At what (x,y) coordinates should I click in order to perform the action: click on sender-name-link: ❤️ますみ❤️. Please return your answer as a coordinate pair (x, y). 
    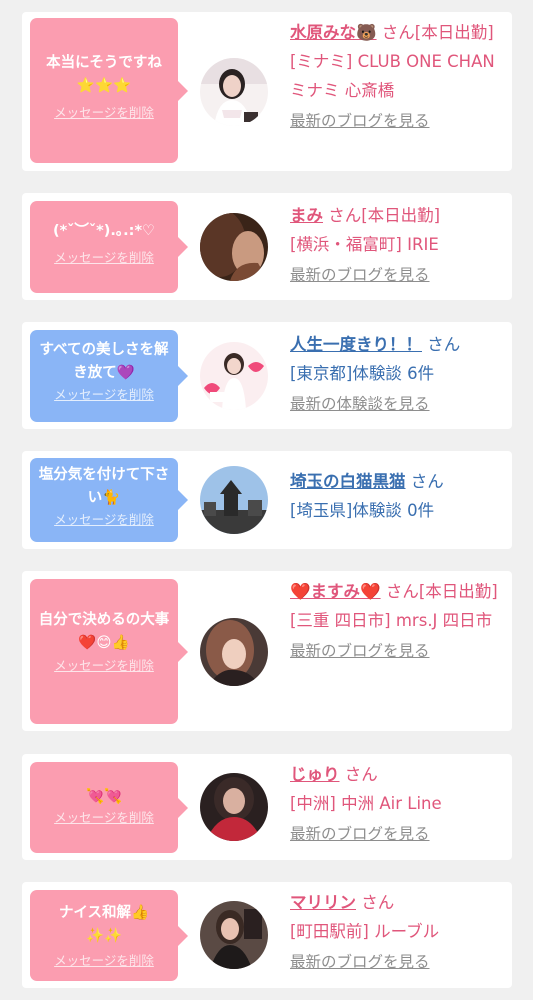
    Looking at the image, I should click on (335, 591).